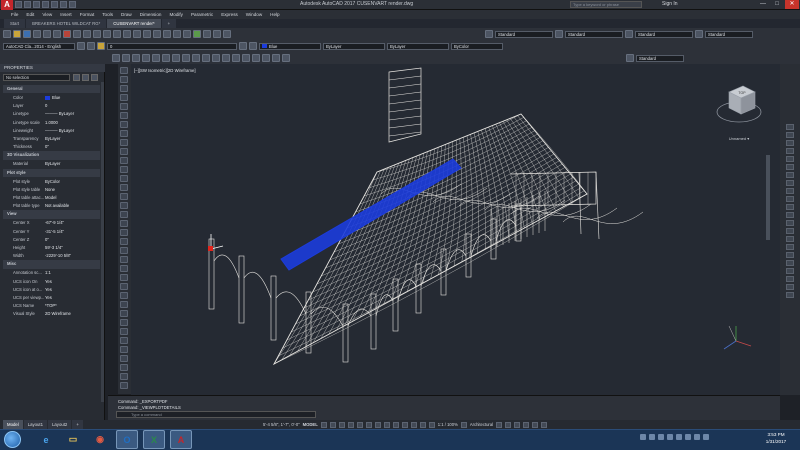 The image size is (800, 450). What do you see at coordinates (124, 250) in the screenshot?
I see `erase-tool-icon` at bounding box center [124, 250].